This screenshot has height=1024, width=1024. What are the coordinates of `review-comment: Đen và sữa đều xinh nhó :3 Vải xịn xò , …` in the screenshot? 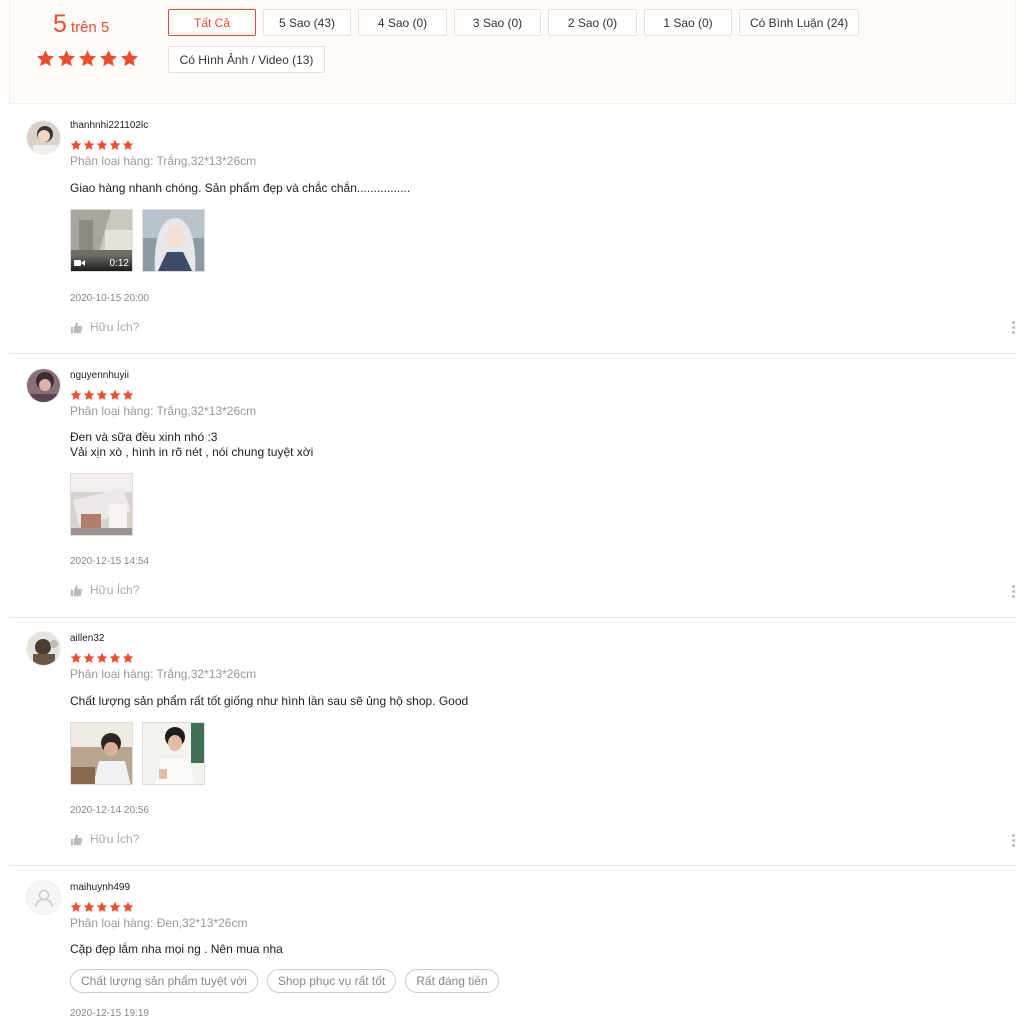 It's located at (192, 444).